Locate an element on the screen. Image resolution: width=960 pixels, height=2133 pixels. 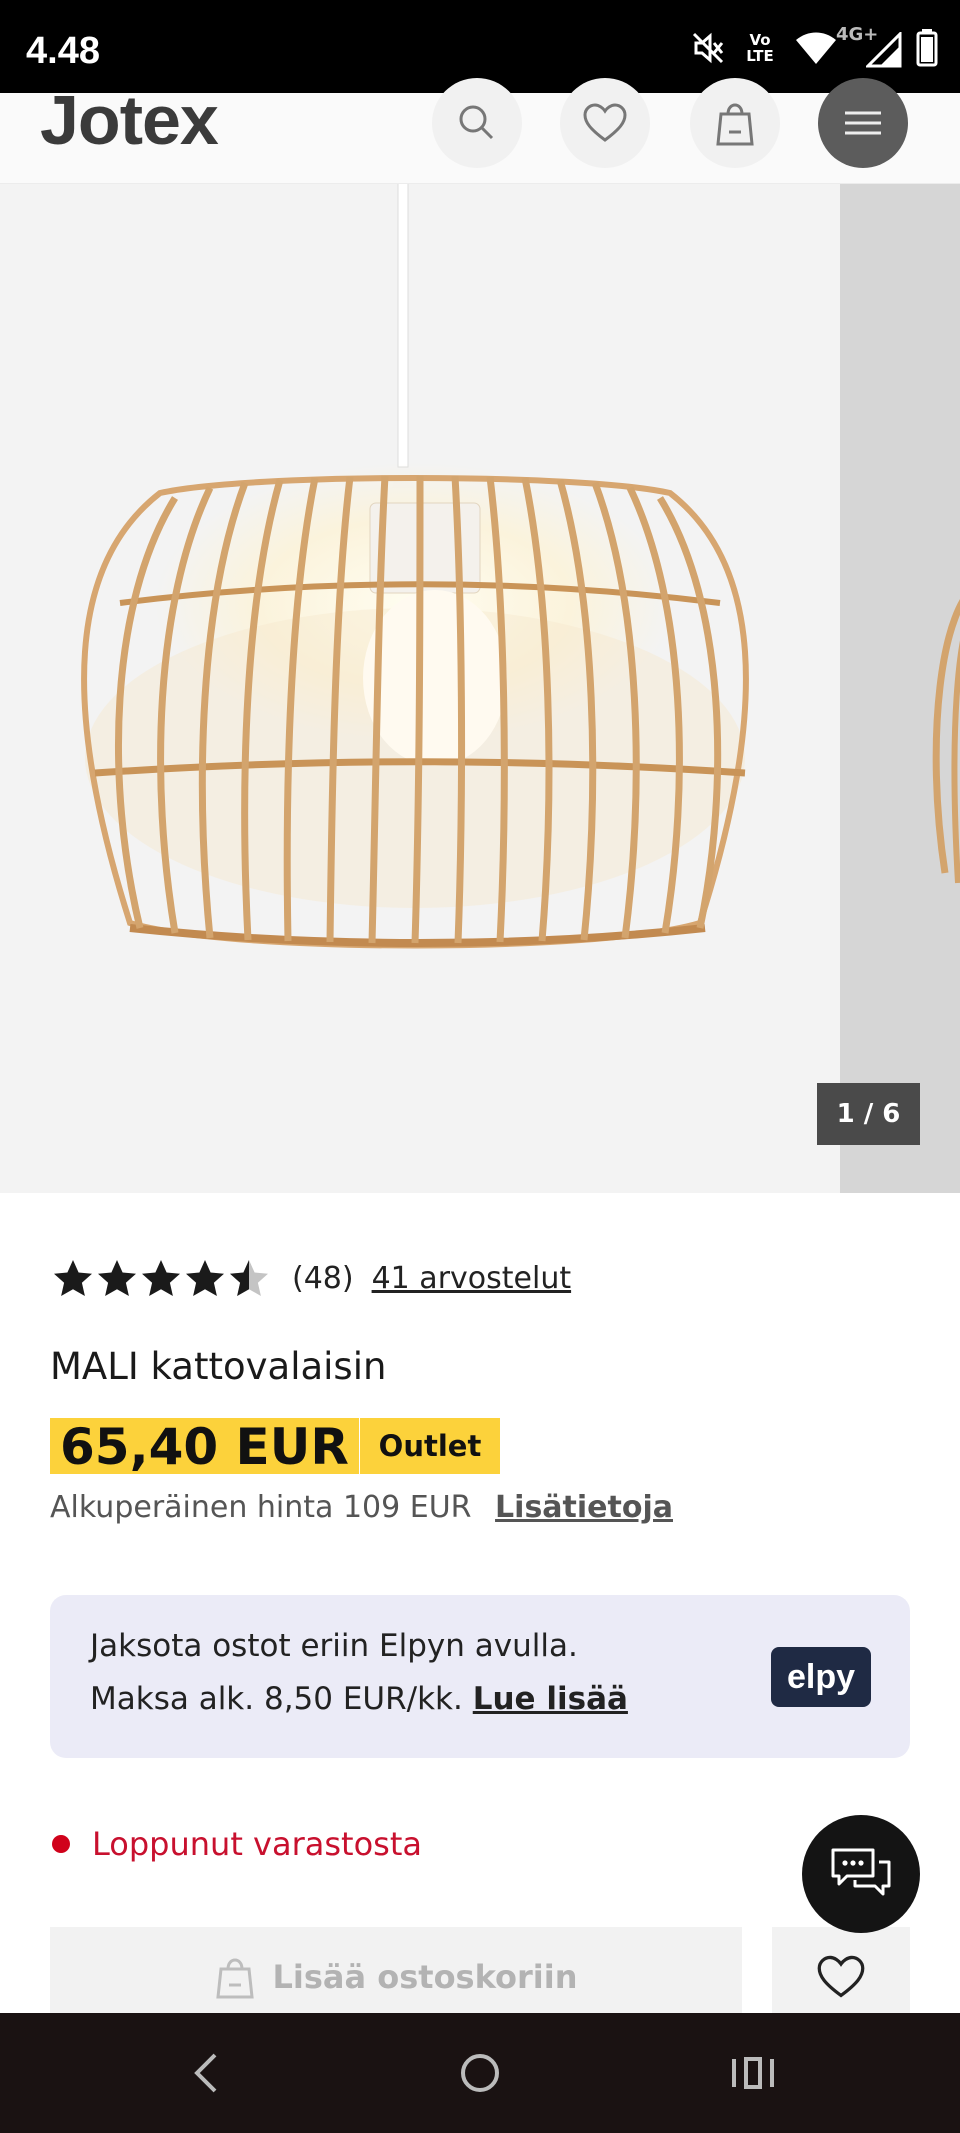
add-to-cart-button: Lisää ostoskoriin is located at coordinates (396, 1977).